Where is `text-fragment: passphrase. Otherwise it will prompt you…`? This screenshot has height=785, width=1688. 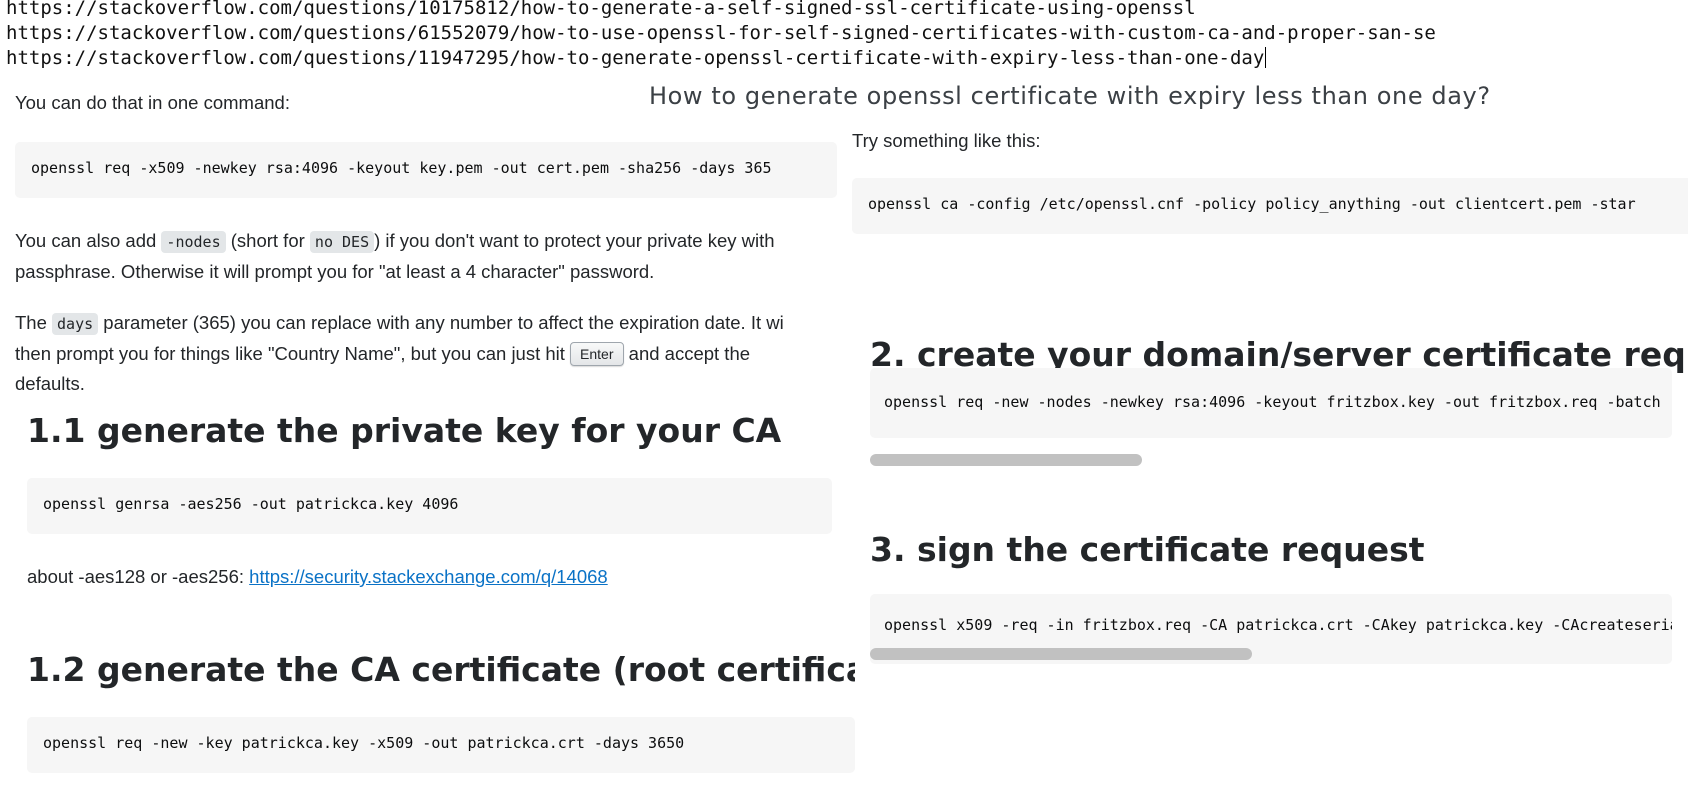 text-fragment: passphrase. Otherwise it will prompt you… is located at coordinates (335, 271).